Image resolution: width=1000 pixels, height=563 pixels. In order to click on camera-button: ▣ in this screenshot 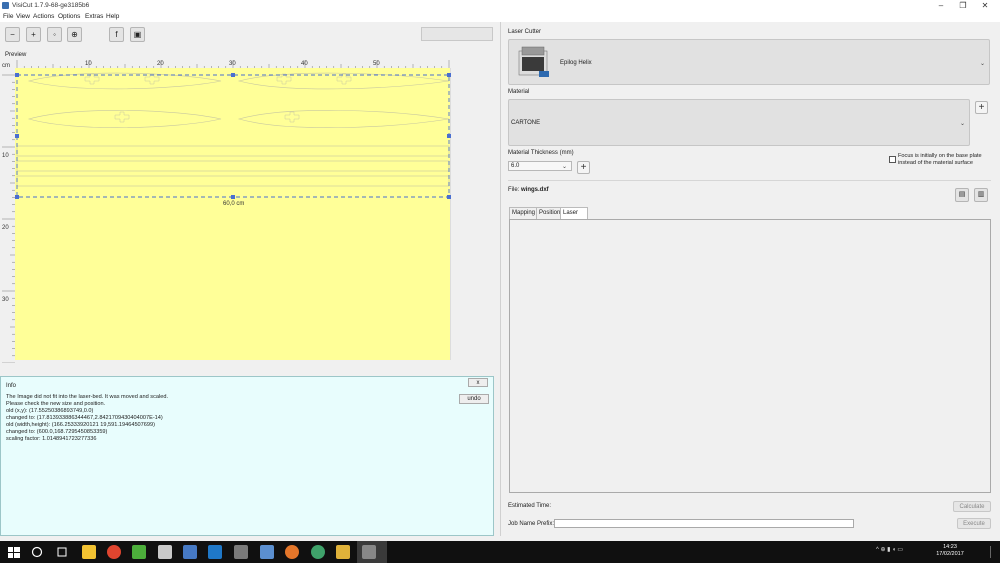, I will do `click(137, 34)`.